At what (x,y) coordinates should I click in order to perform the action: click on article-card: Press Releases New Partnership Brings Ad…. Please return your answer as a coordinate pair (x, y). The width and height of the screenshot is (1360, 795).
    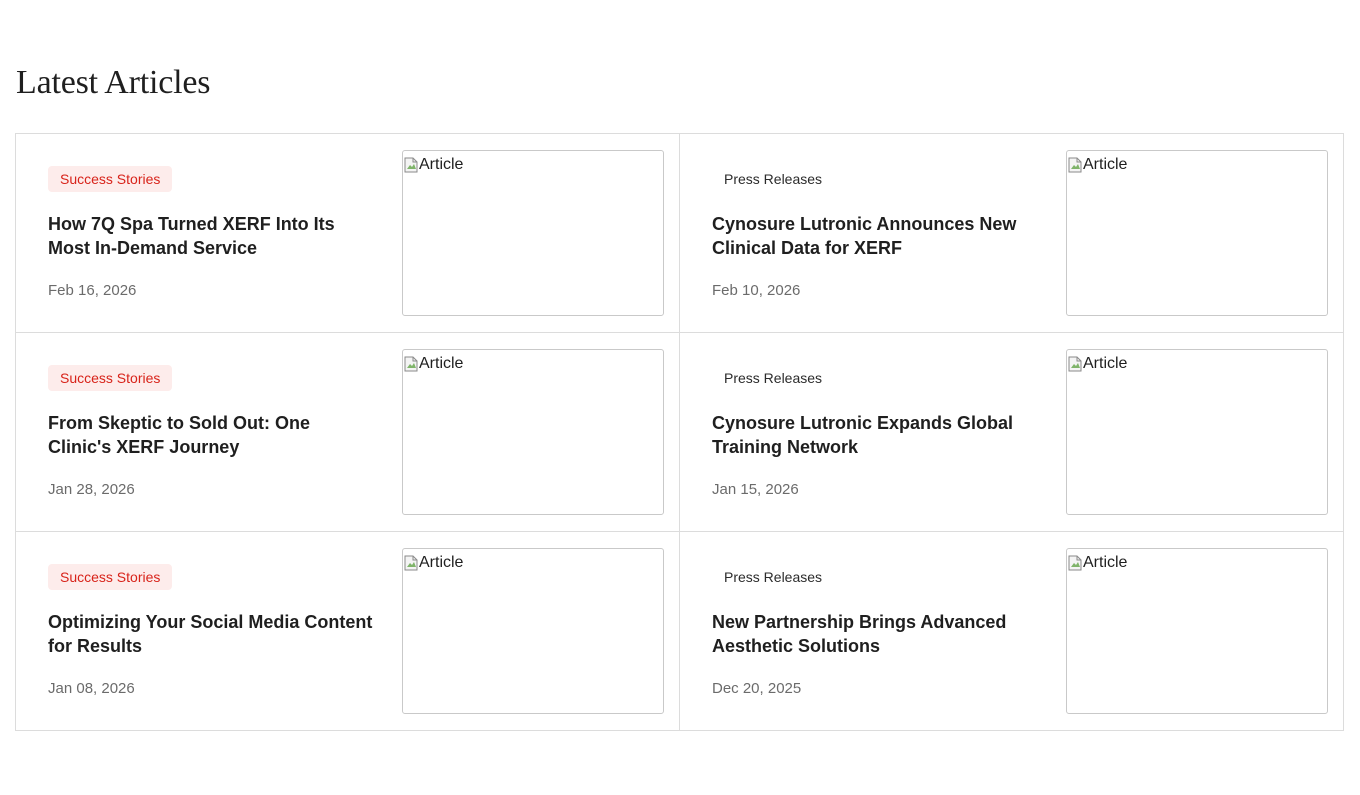
    Looking at the image, I should click on (1011, 631).